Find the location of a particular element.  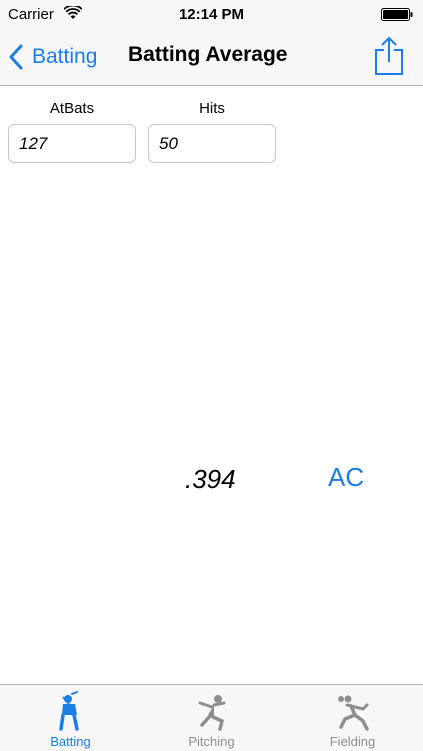

back-button: Batting is located at coordinates (52, 57).